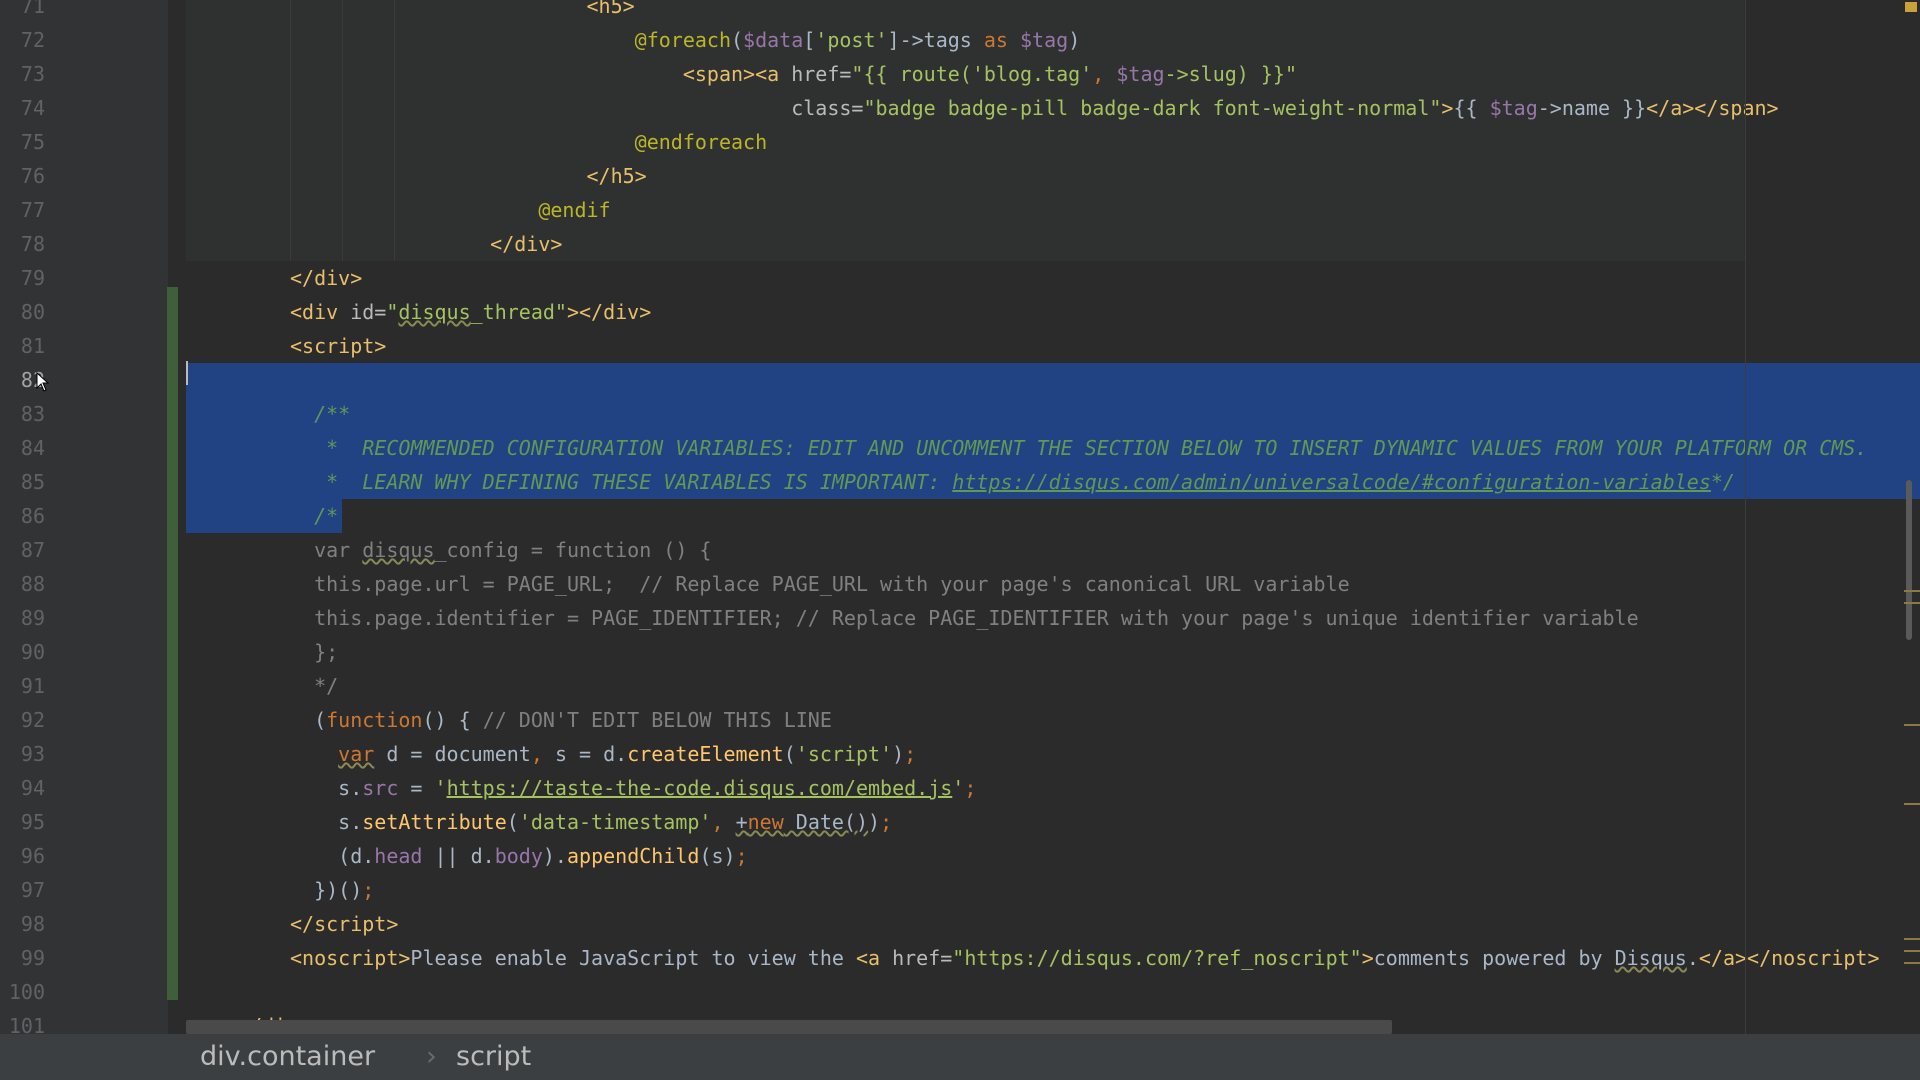  I want to click on code-text: */, so click(314, 686).